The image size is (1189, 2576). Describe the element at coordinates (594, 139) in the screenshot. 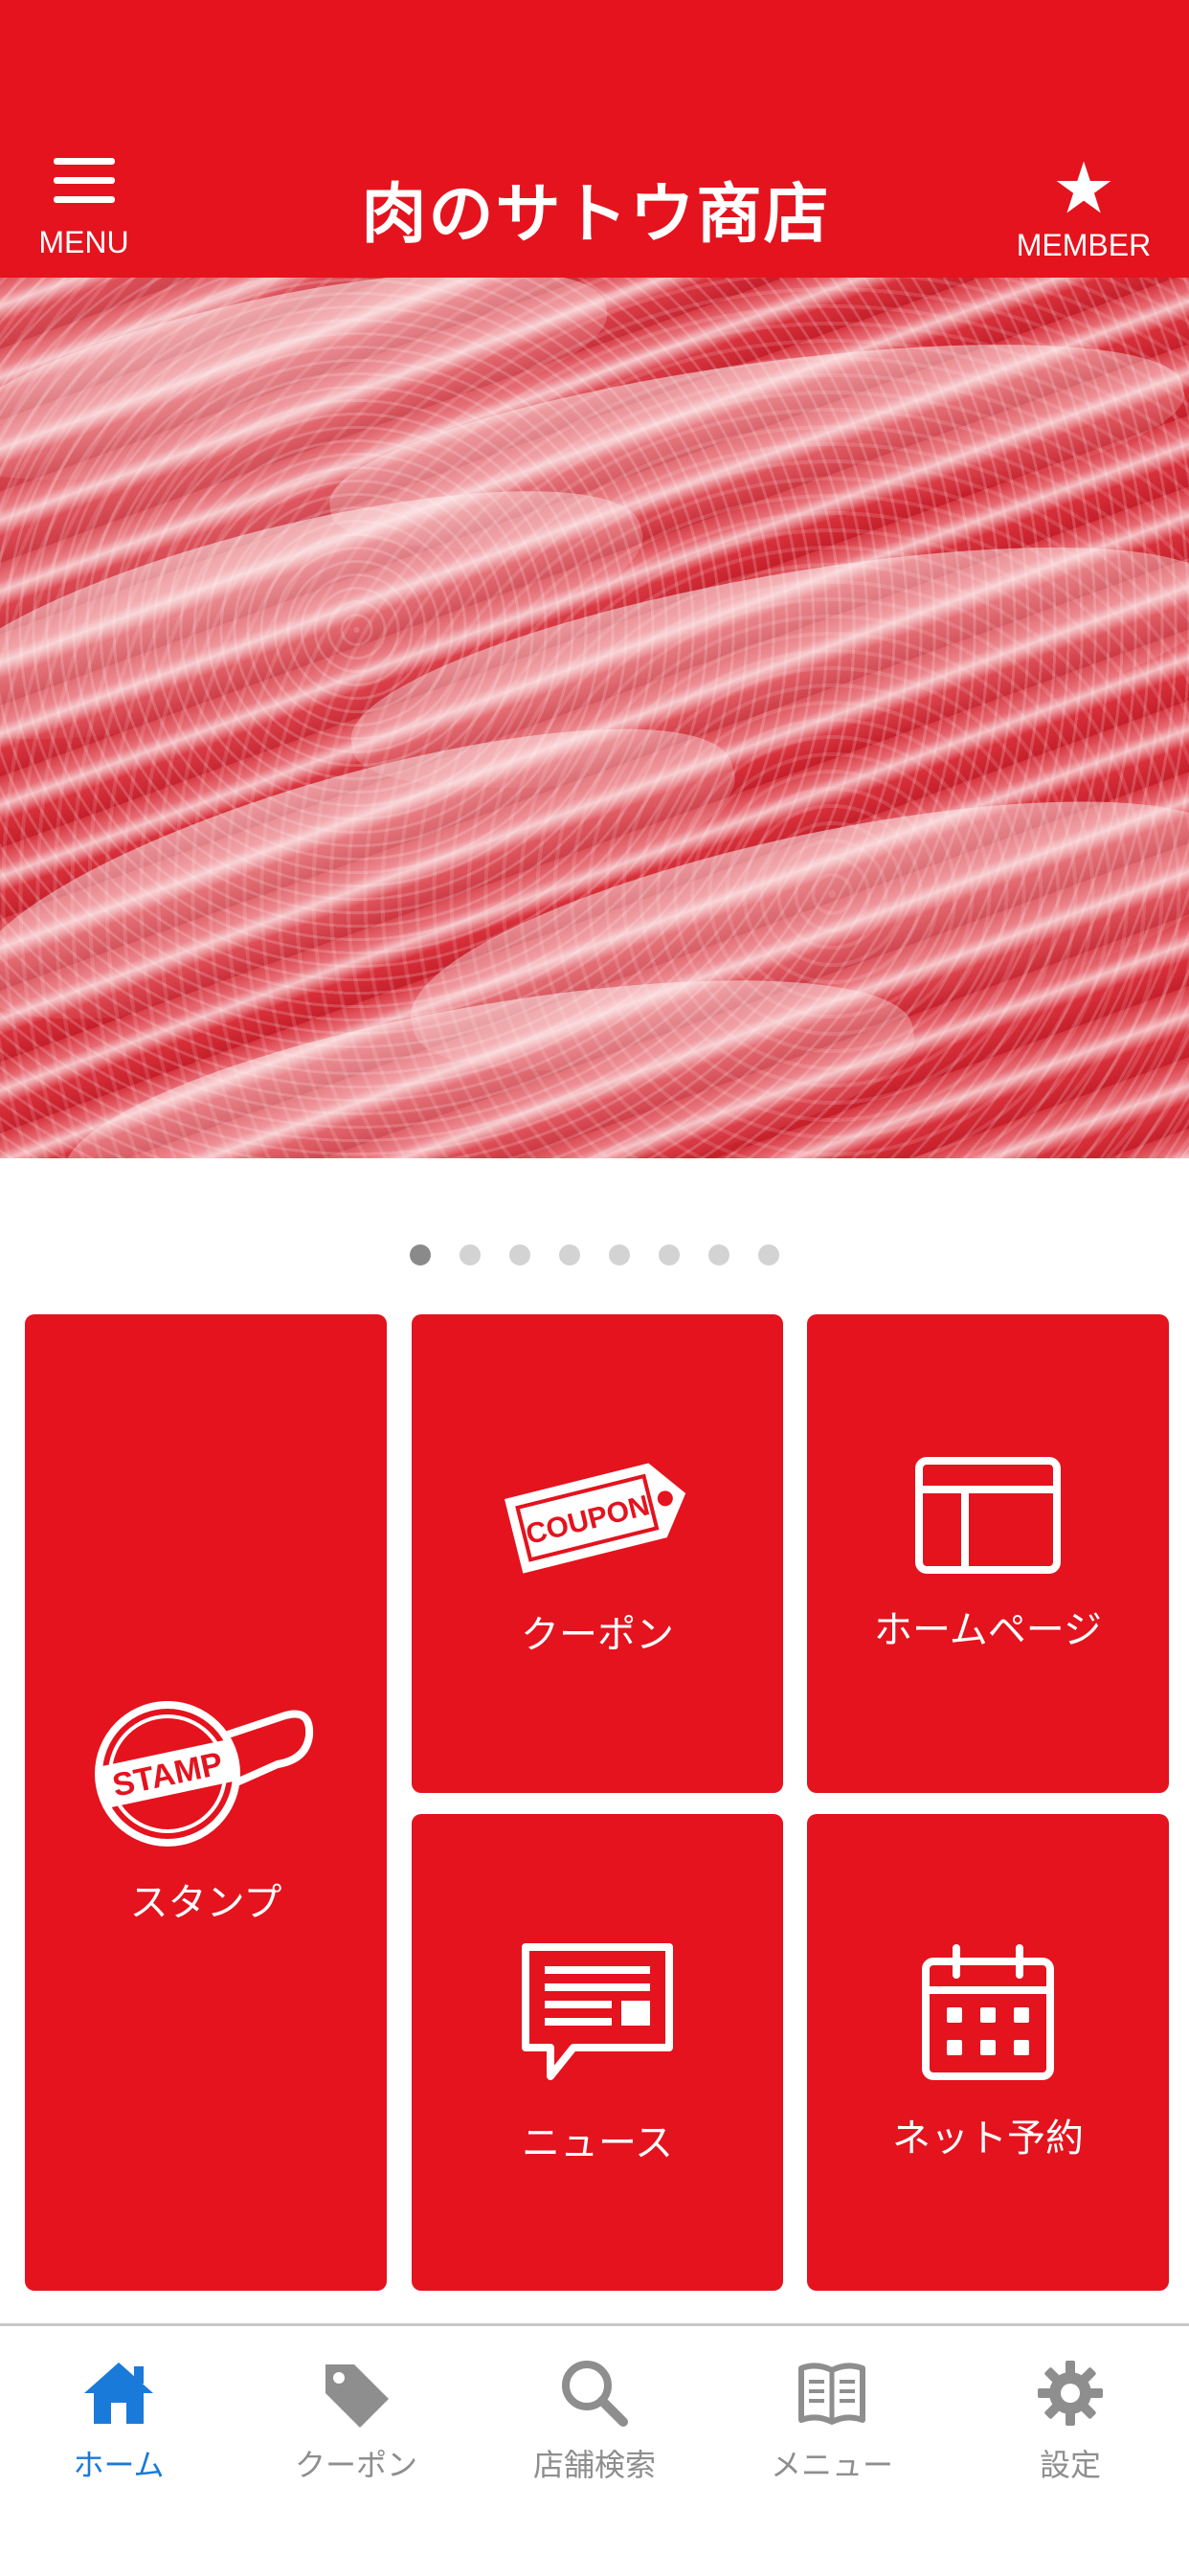

I see `app-header: MENU 肉のサトウ商店 ★ MEMBER` at that location.